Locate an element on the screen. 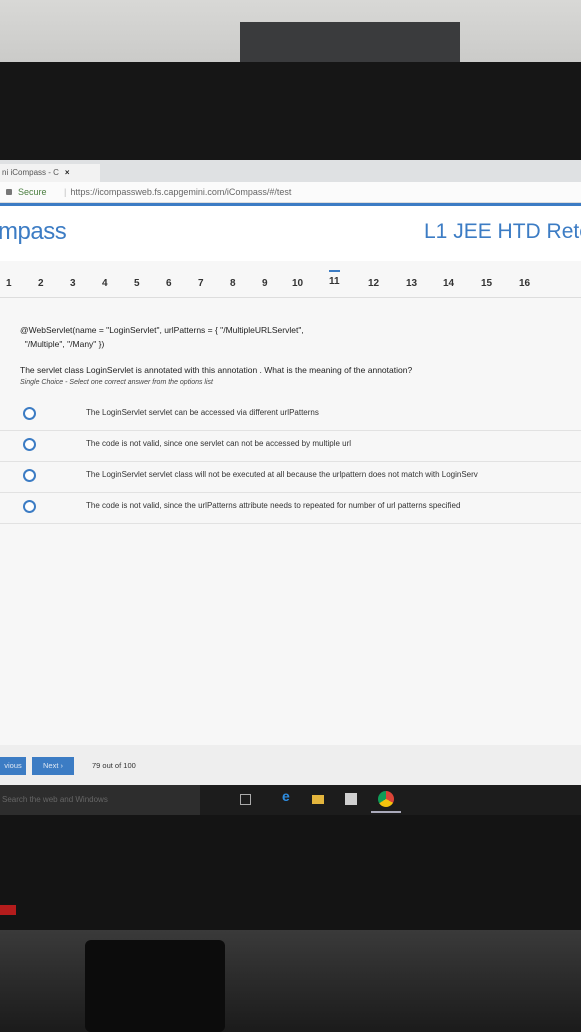 The width and height of the screenshot is (581, 1032). windows-taskbar: Search the web and Windows e is located at coordinates (290, 800).